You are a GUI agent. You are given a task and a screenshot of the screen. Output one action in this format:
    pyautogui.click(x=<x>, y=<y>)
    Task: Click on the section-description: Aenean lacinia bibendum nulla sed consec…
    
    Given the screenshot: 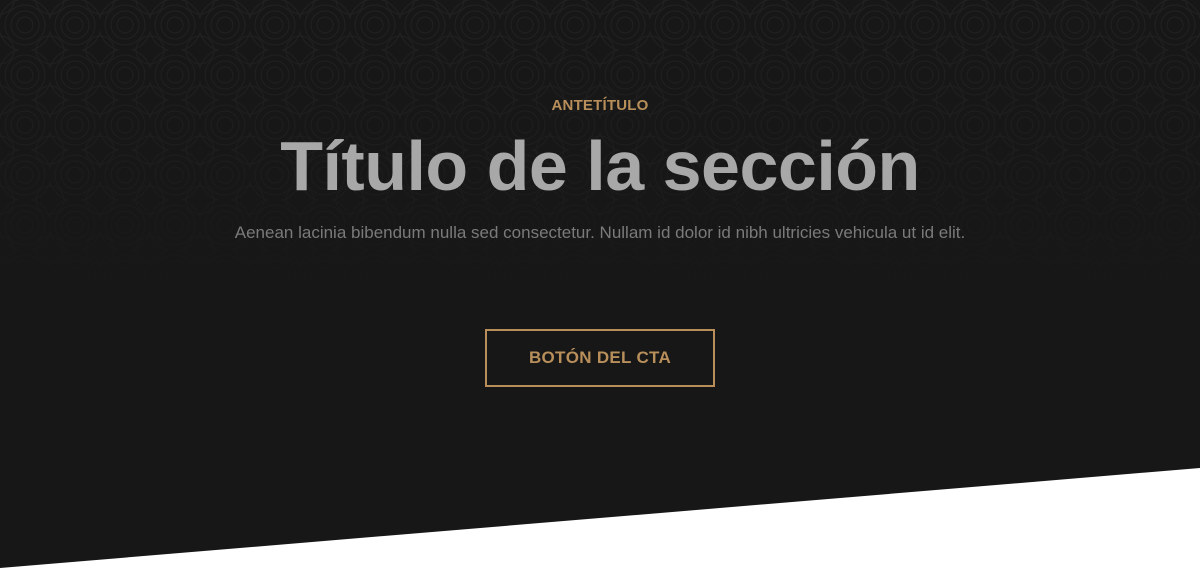 What is the action you would take?
    pyautogui.click(x=600, y=232)
    